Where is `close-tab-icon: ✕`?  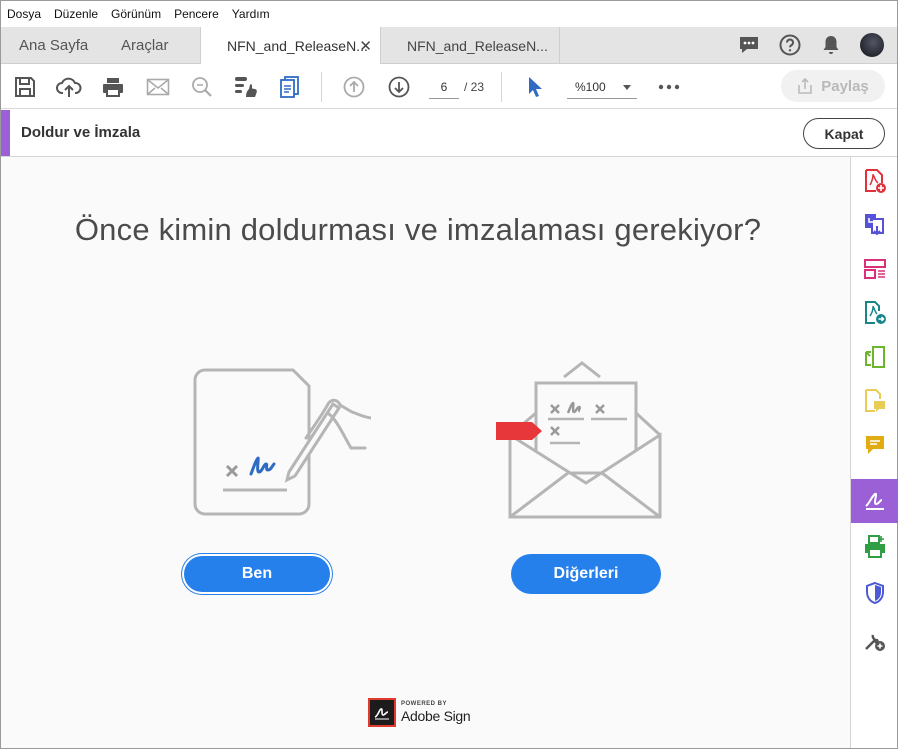
close-tab-icon: ✕ is located at coordinates (365, 46).